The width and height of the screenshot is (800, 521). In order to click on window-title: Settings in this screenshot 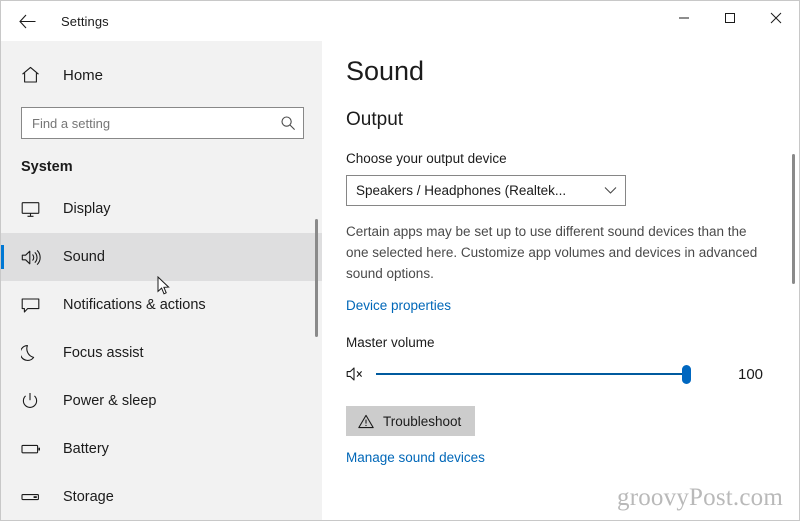, I will do `click(85, 21)`.